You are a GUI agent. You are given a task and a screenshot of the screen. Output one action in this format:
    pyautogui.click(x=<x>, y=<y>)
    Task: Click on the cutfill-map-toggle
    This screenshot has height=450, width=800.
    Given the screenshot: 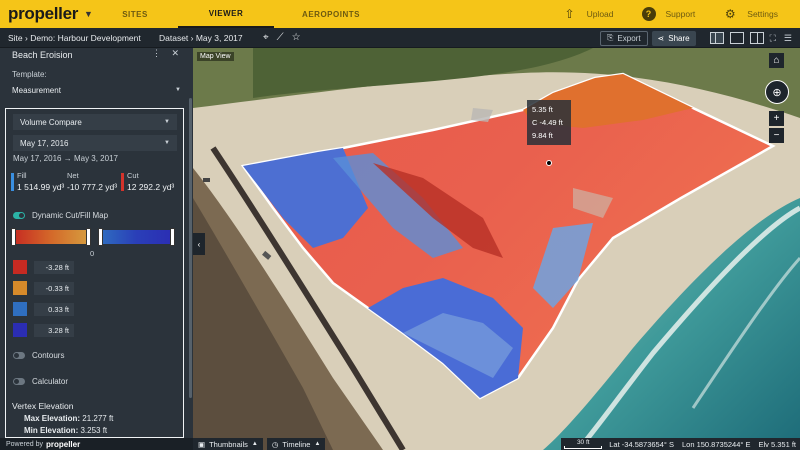 What is the action you would take?
    pyautogui.click(x=19, y=215)
    